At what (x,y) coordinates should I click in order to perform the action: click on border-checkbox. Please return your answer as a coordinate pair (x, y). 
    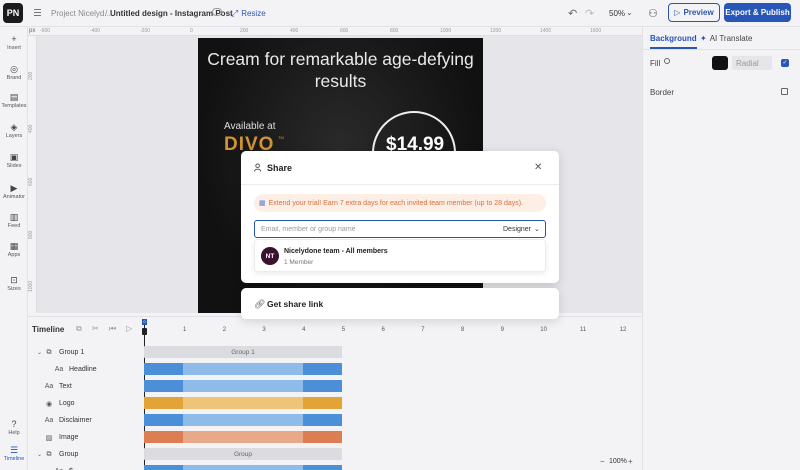
    Looking at the image, I should click on (784, 91).